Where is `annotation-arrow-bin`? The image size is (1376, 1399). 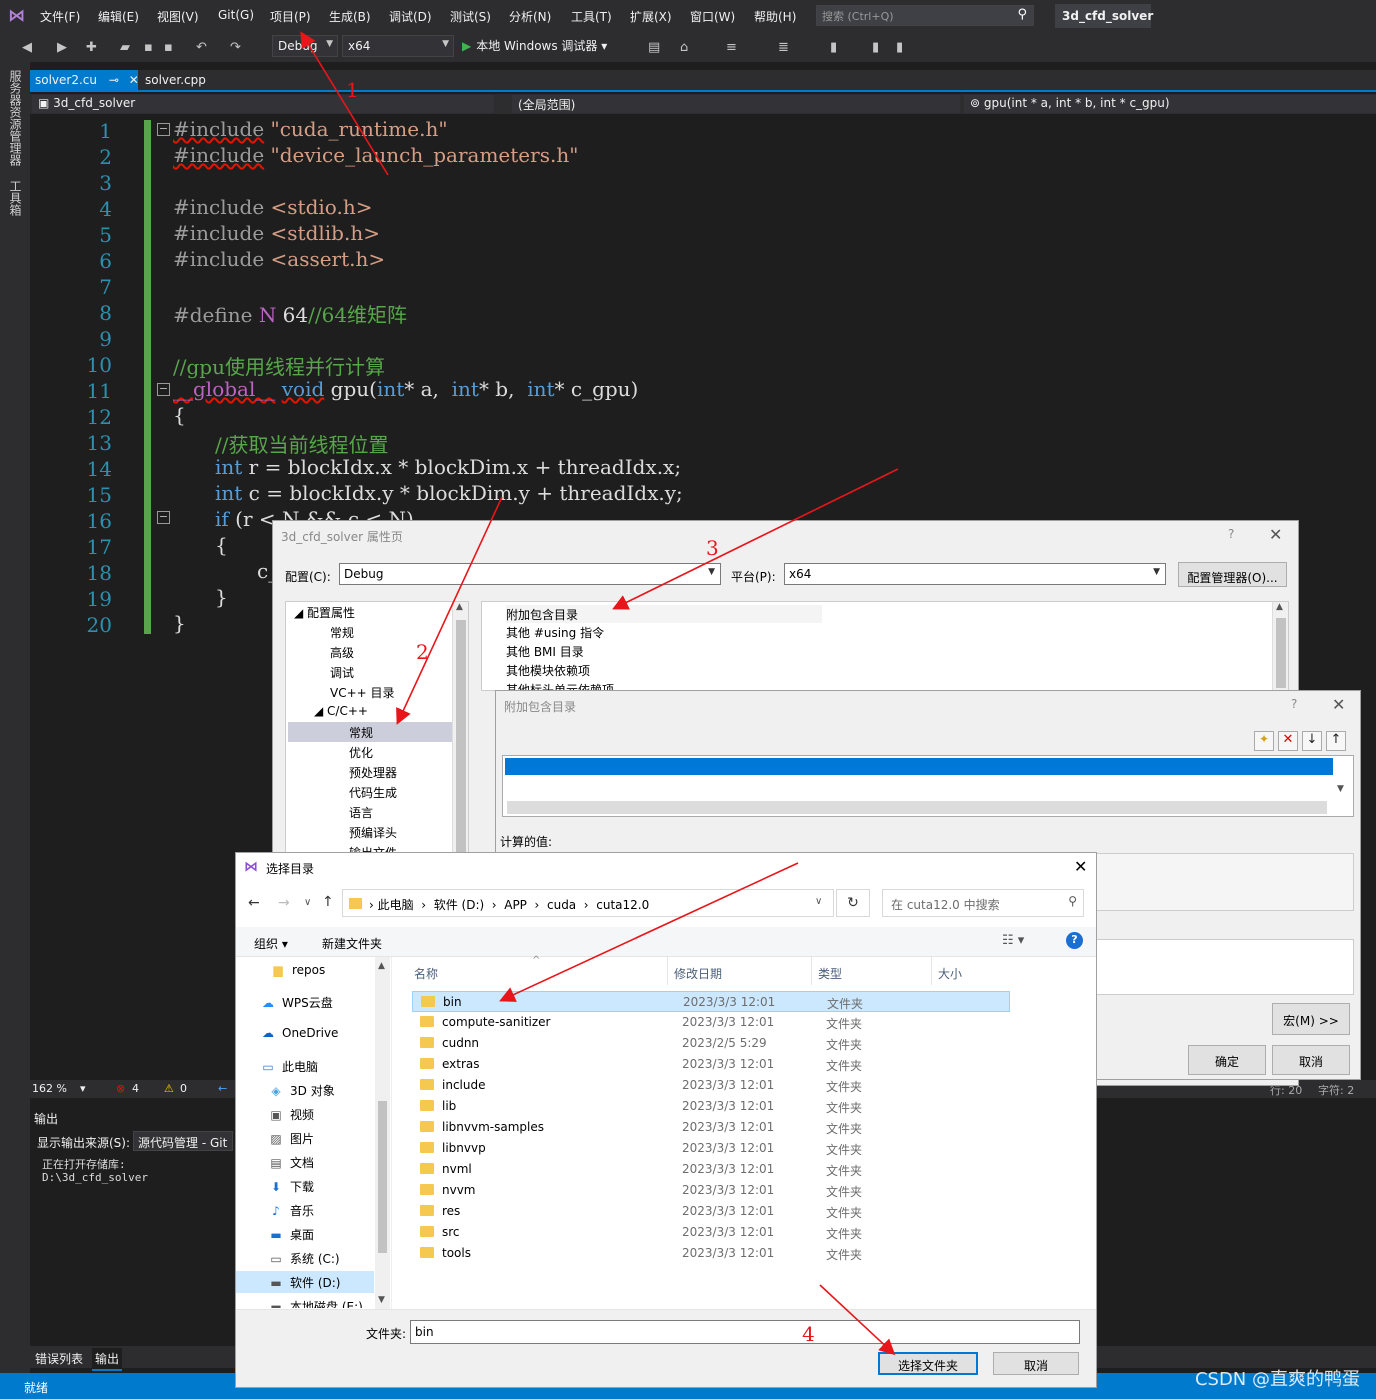
annotation-arrow-bin is located at coordinates (649, 932).